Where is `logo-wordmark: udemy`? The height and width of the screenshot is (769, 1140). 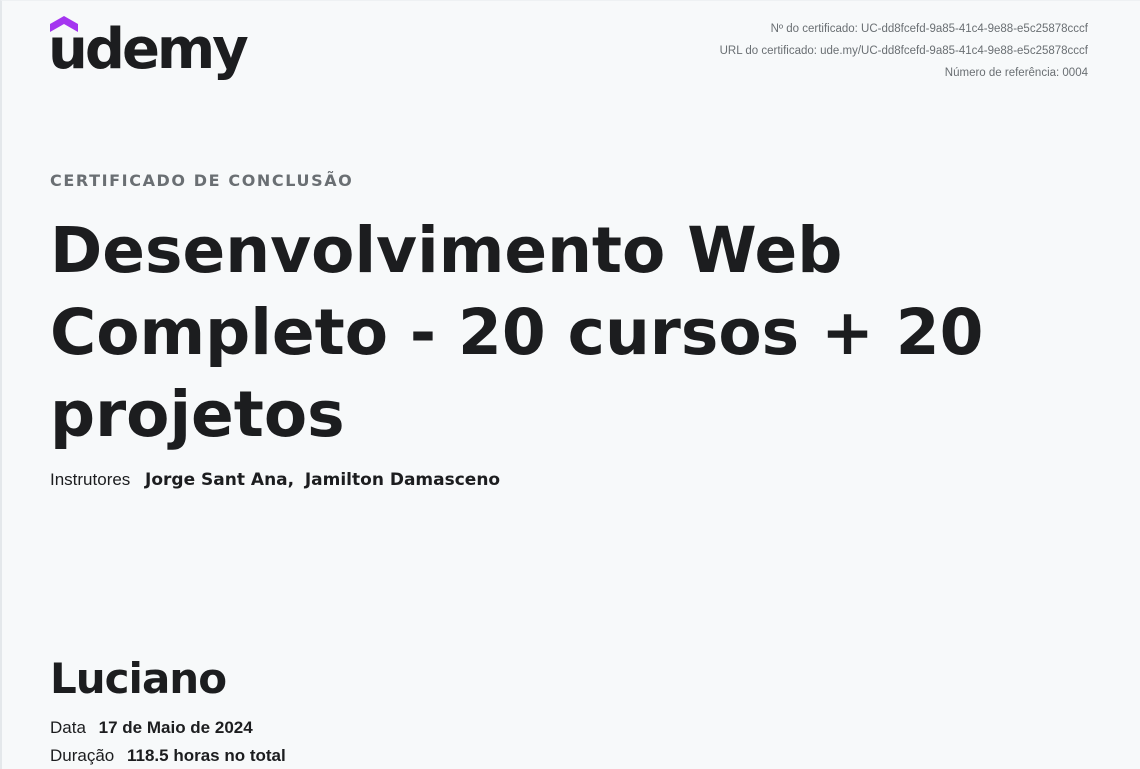 logo-wordmark: udemy is located at coordinates (148, 49).